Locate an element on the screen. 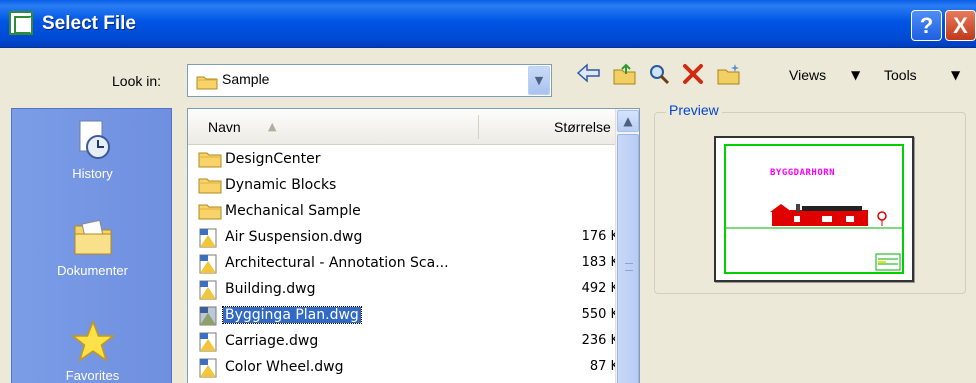 The image size is (976, 383). tools-menu: Tools is located at coordinates (900, 75).